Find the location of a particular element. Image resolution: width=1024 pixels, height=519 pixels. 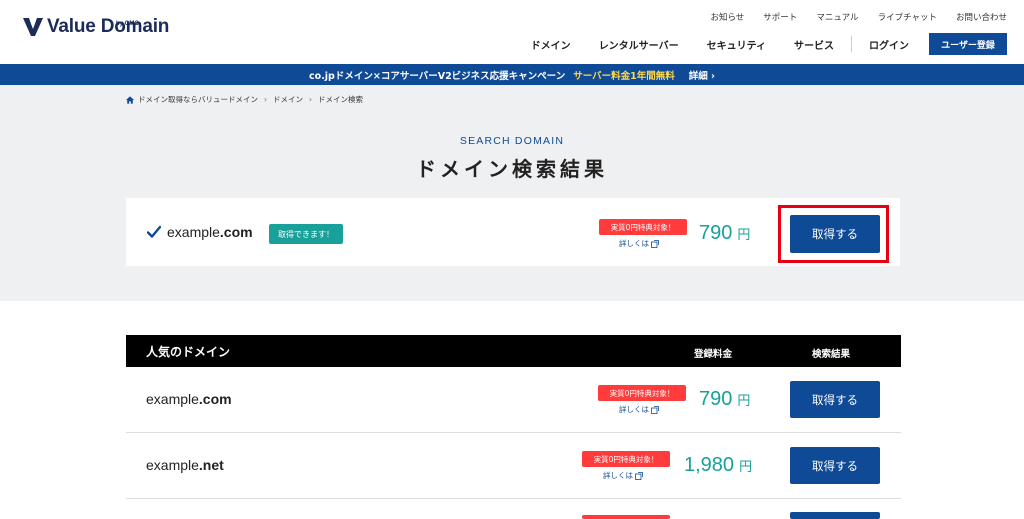

row-domain-name: example.net is located at coordinates (185, 465).